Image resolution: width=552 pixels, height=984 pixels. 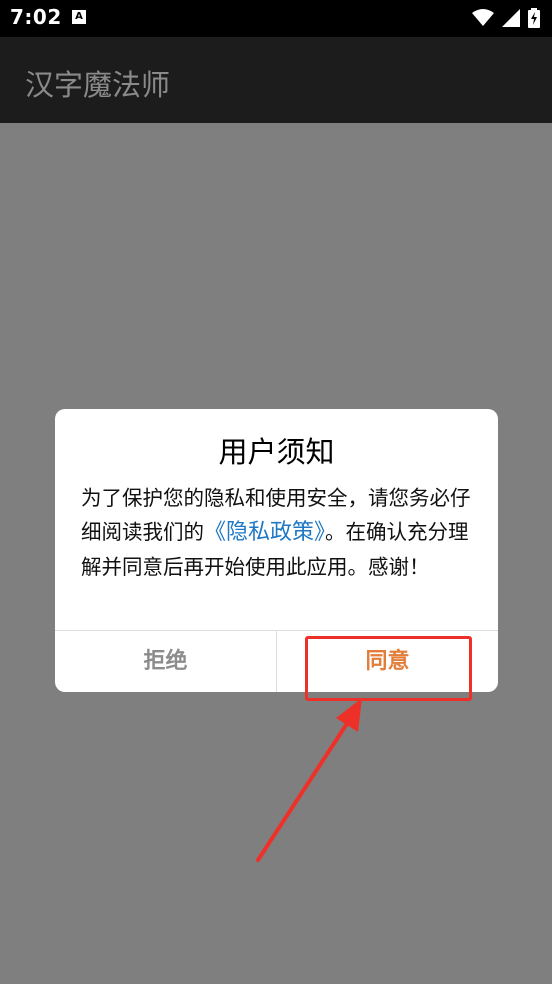 What do you see at coordinates (264, 532) in the screenshot?
I see `privacy-policy-link: 《隐私政策》` at bounding box center [264, 532].